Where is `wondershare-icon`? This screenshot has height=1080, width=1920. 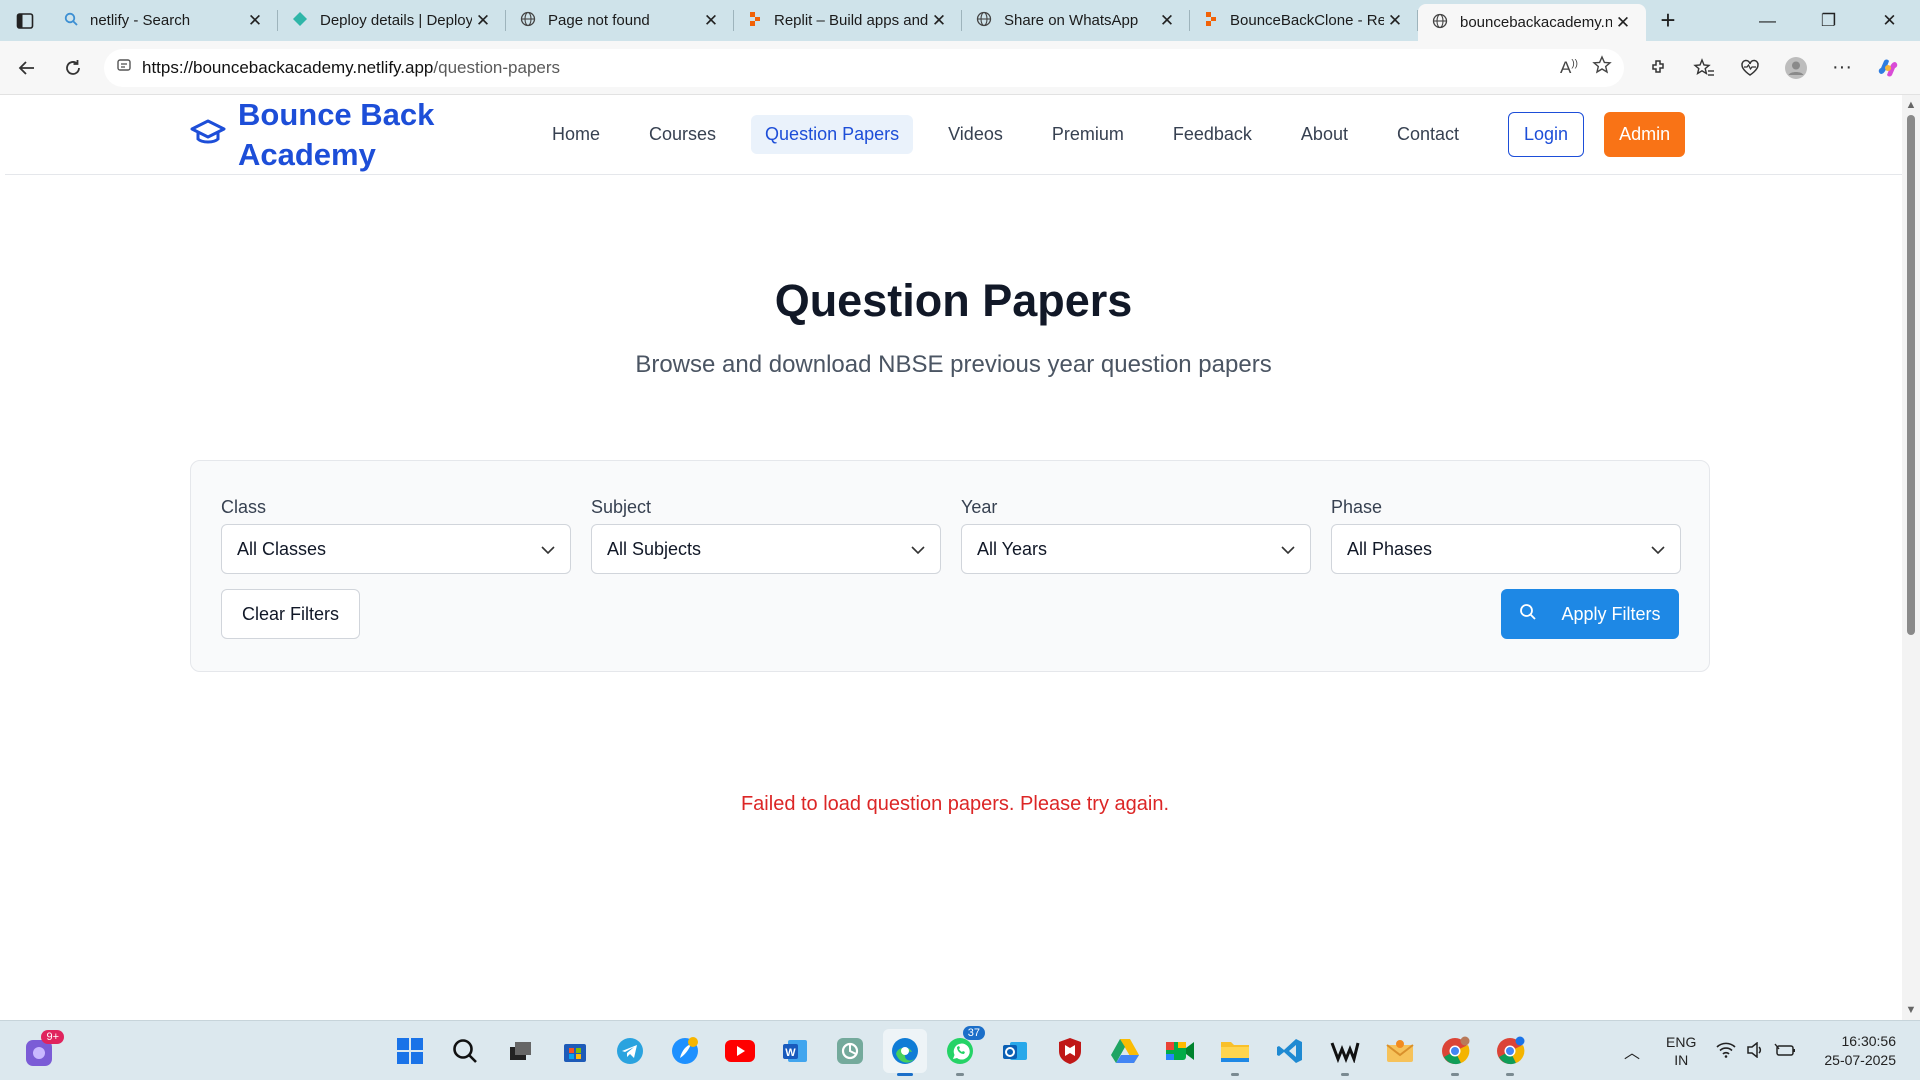 wondershare-icon is located at coordinates (1345, 1052).